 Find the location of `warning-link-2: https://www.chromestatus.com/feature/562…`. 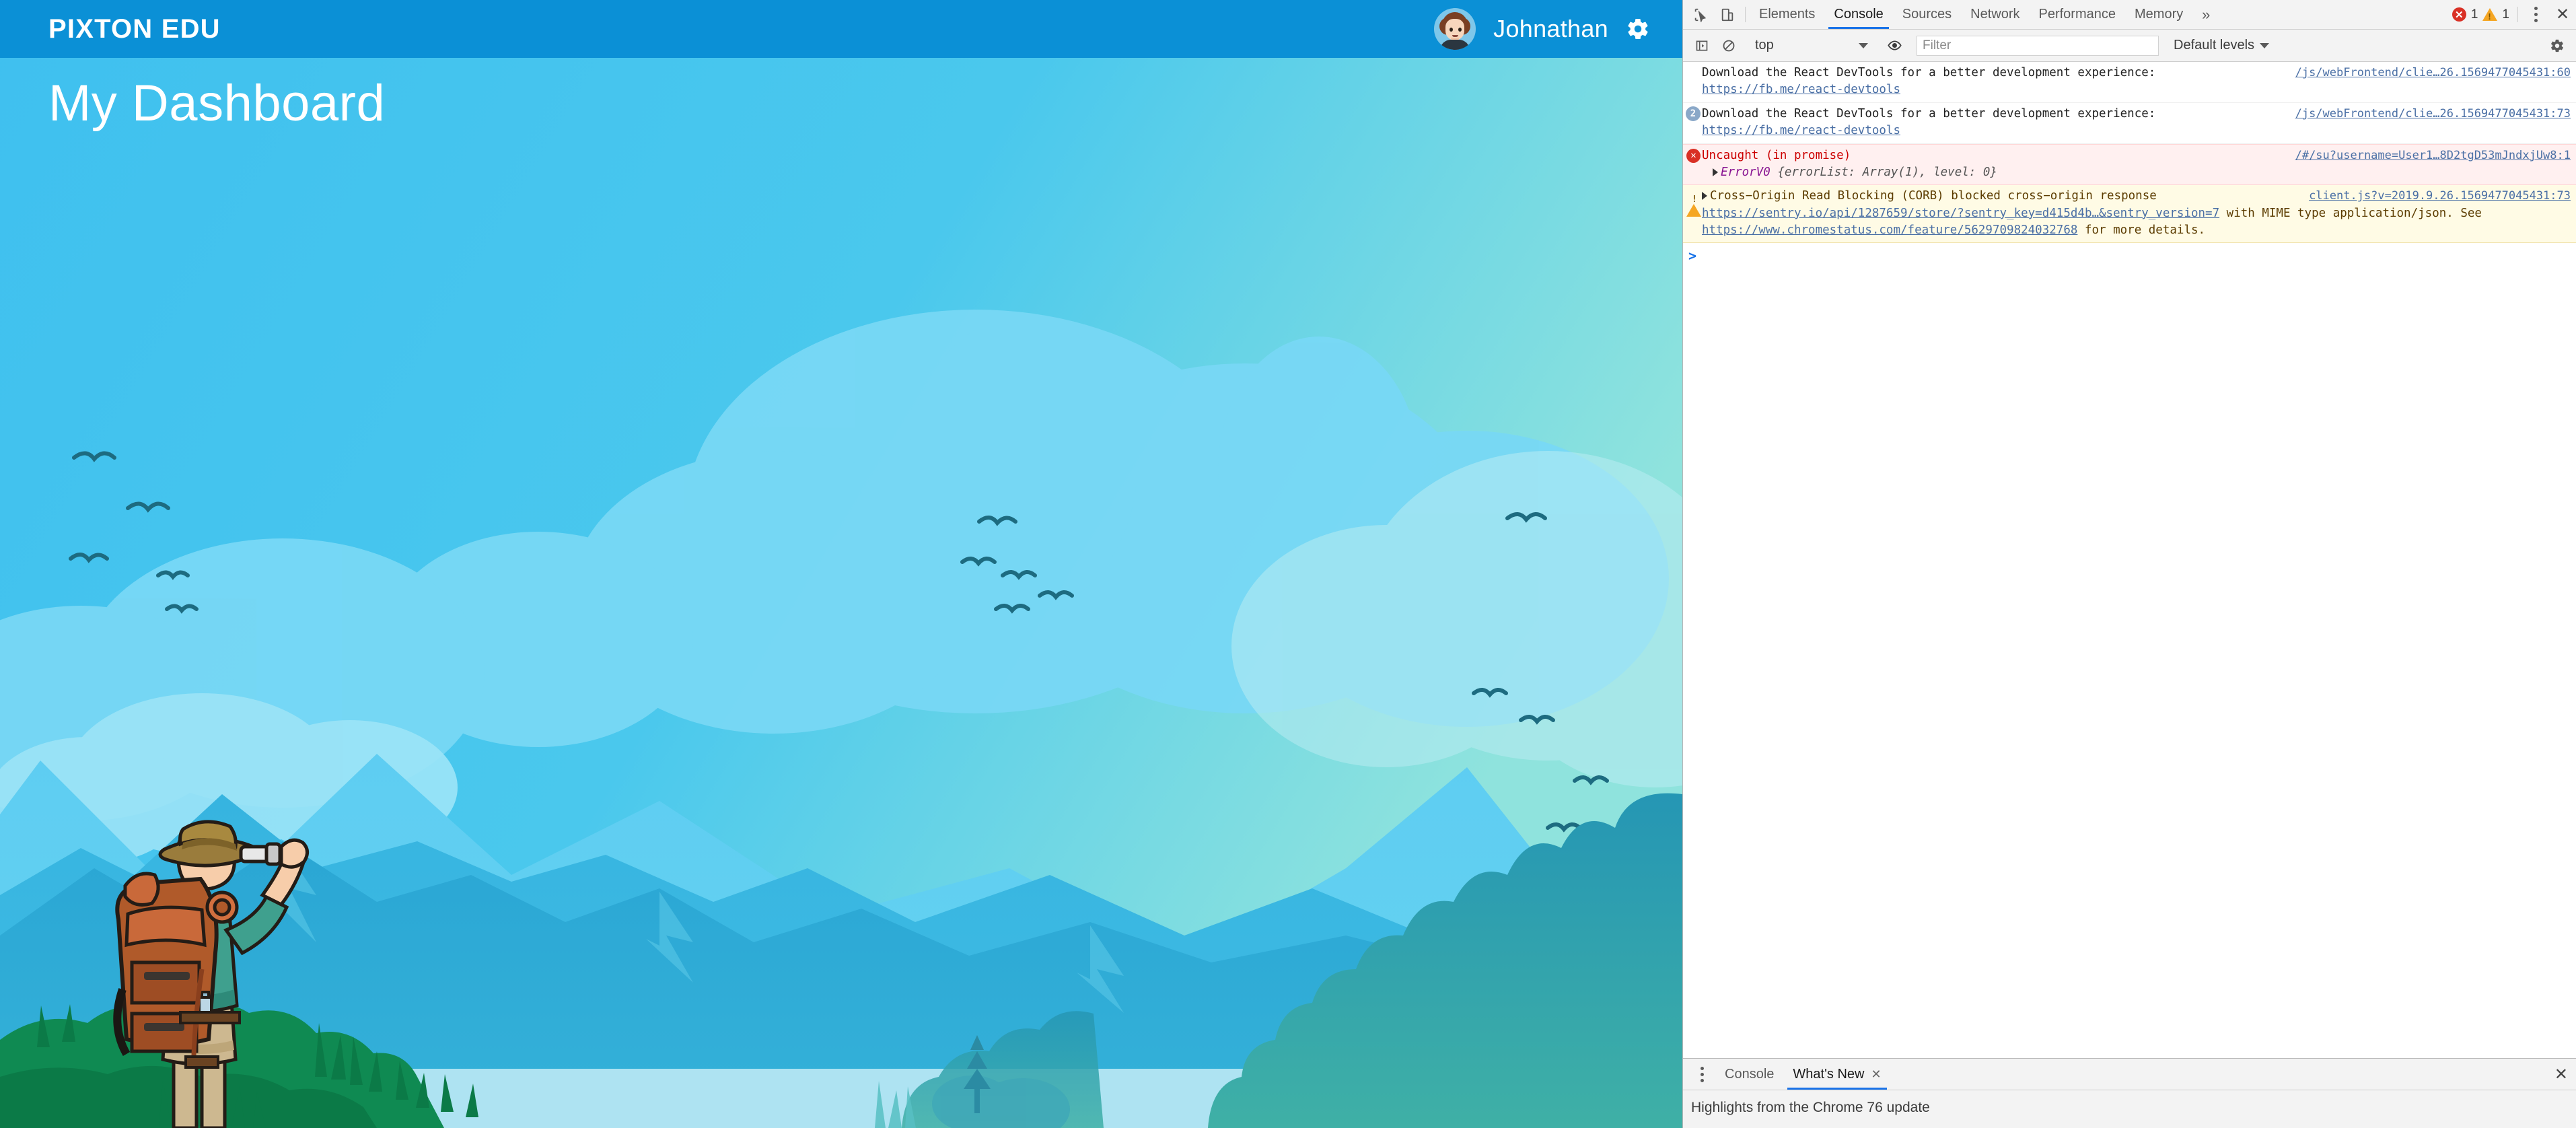

warning-link-2: https://www.chromestatus.com/feature/562… is located at coordinates (1889, 230).